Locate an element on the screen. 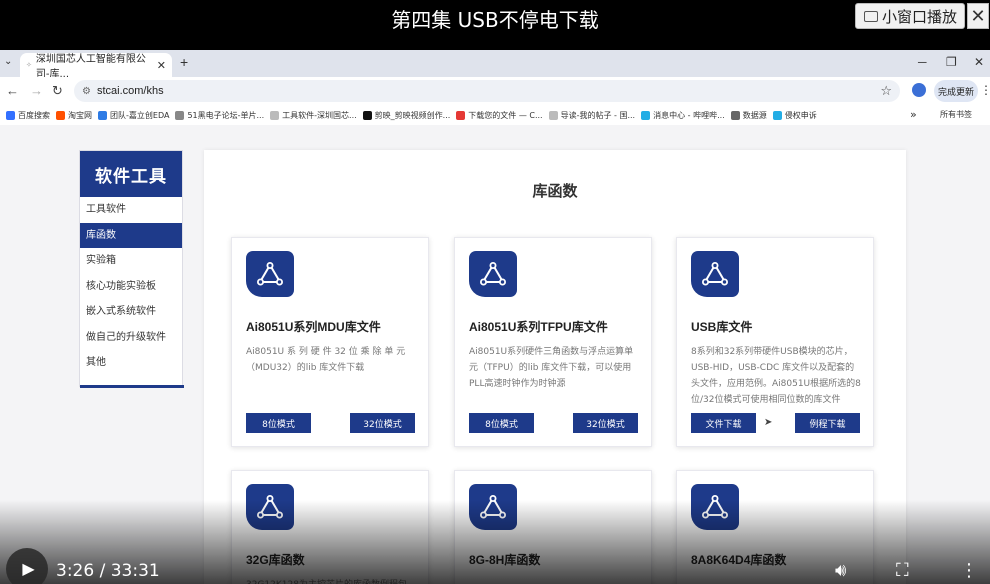  tab-close-icon: ✕ is located at coordinates (161, 65).